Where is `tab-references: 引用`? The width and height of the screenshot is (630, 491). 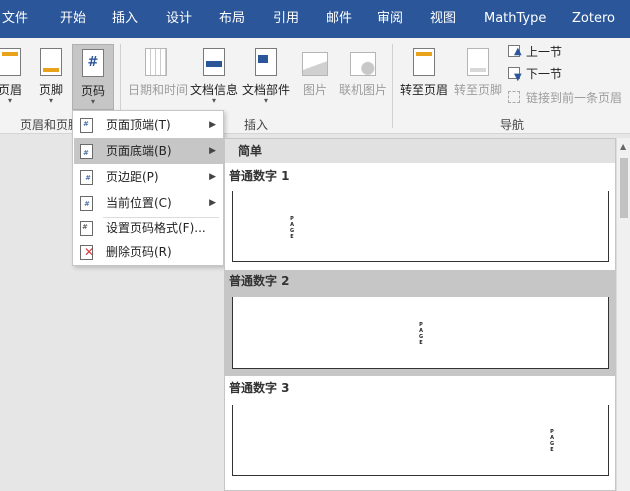 tab-references: 引用 is located at coordinates (286, 19).